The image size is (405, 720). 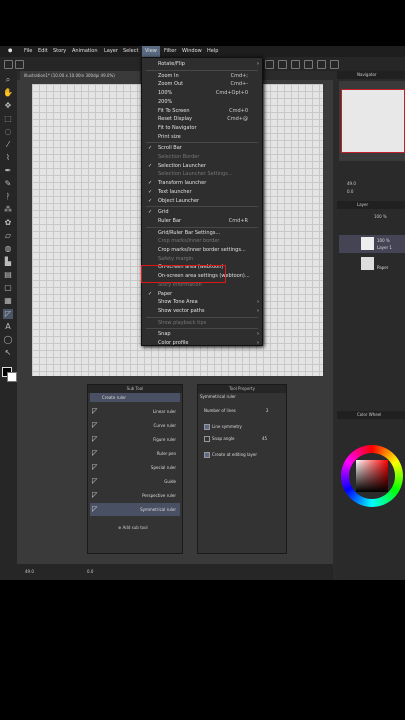 I want to click on navigator-zoom: 49.0, so click(x=351, y=183).